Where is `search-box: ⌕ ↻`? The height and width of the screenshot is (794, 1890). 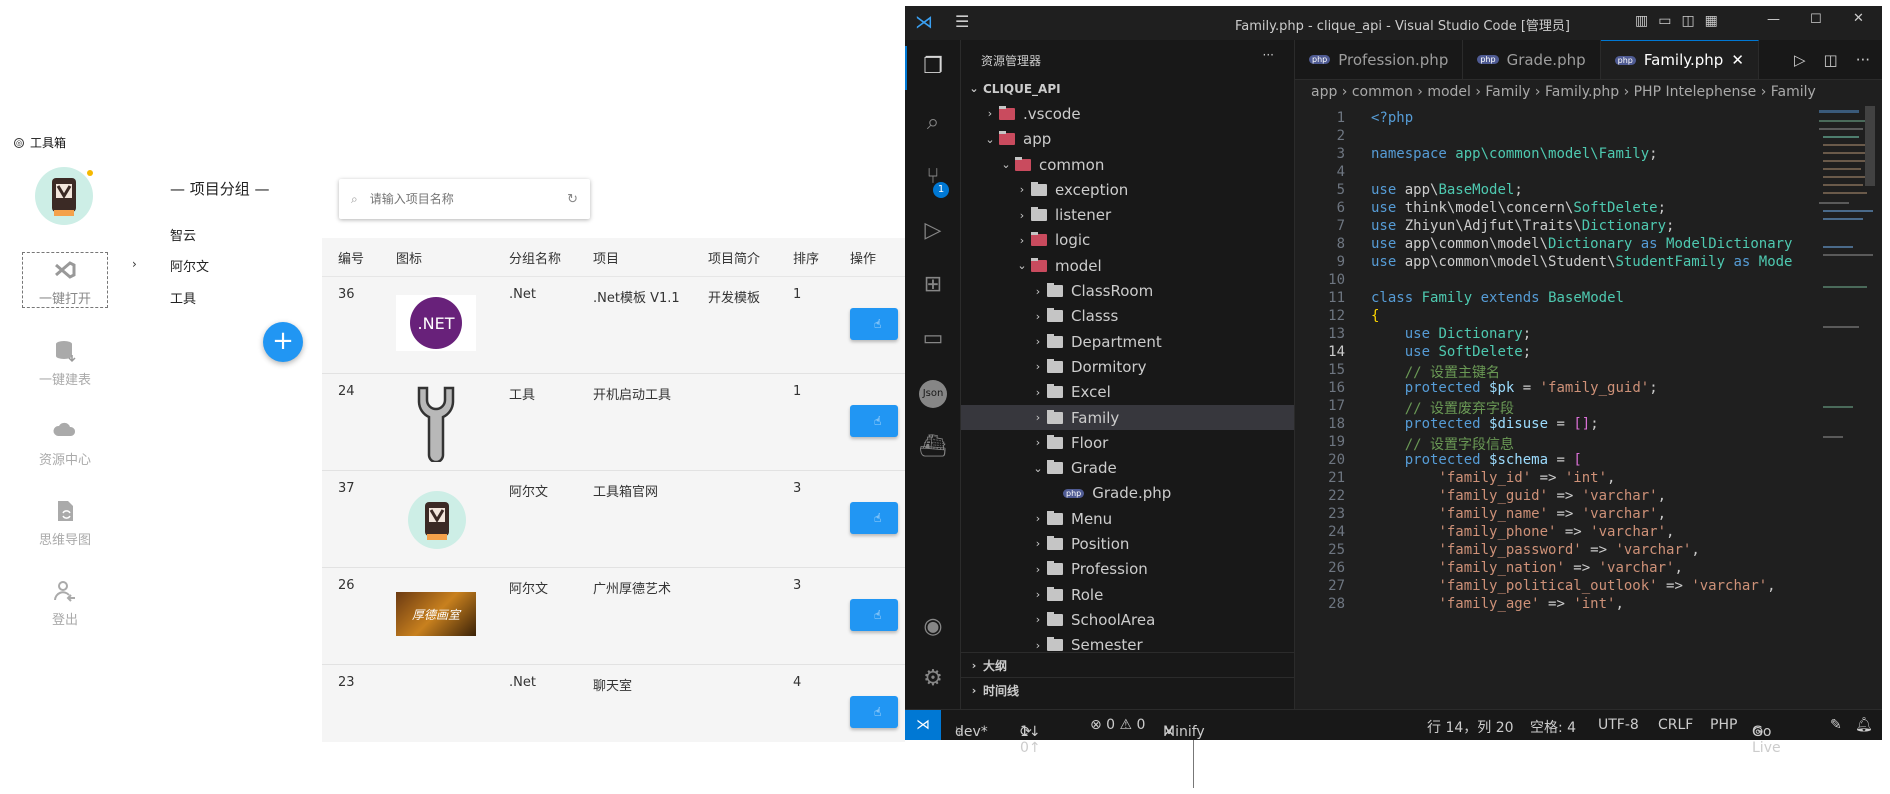 search-box: ⌕ ↻ is located at coordinates (464, 199).